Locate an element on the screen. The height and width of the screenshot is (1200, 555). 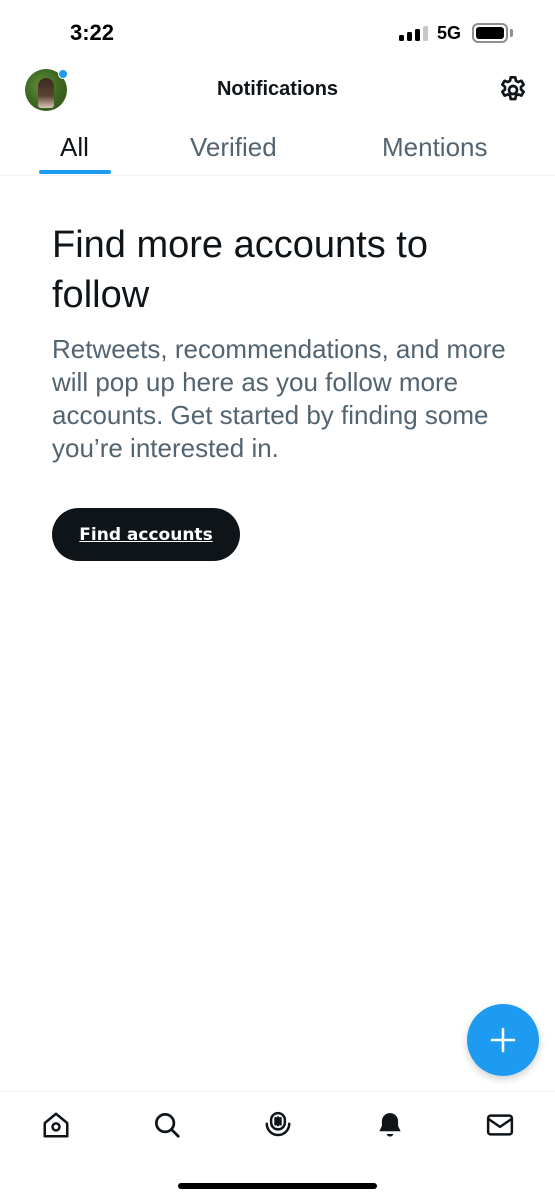
home-icon is located at coordinates (56, 1125).